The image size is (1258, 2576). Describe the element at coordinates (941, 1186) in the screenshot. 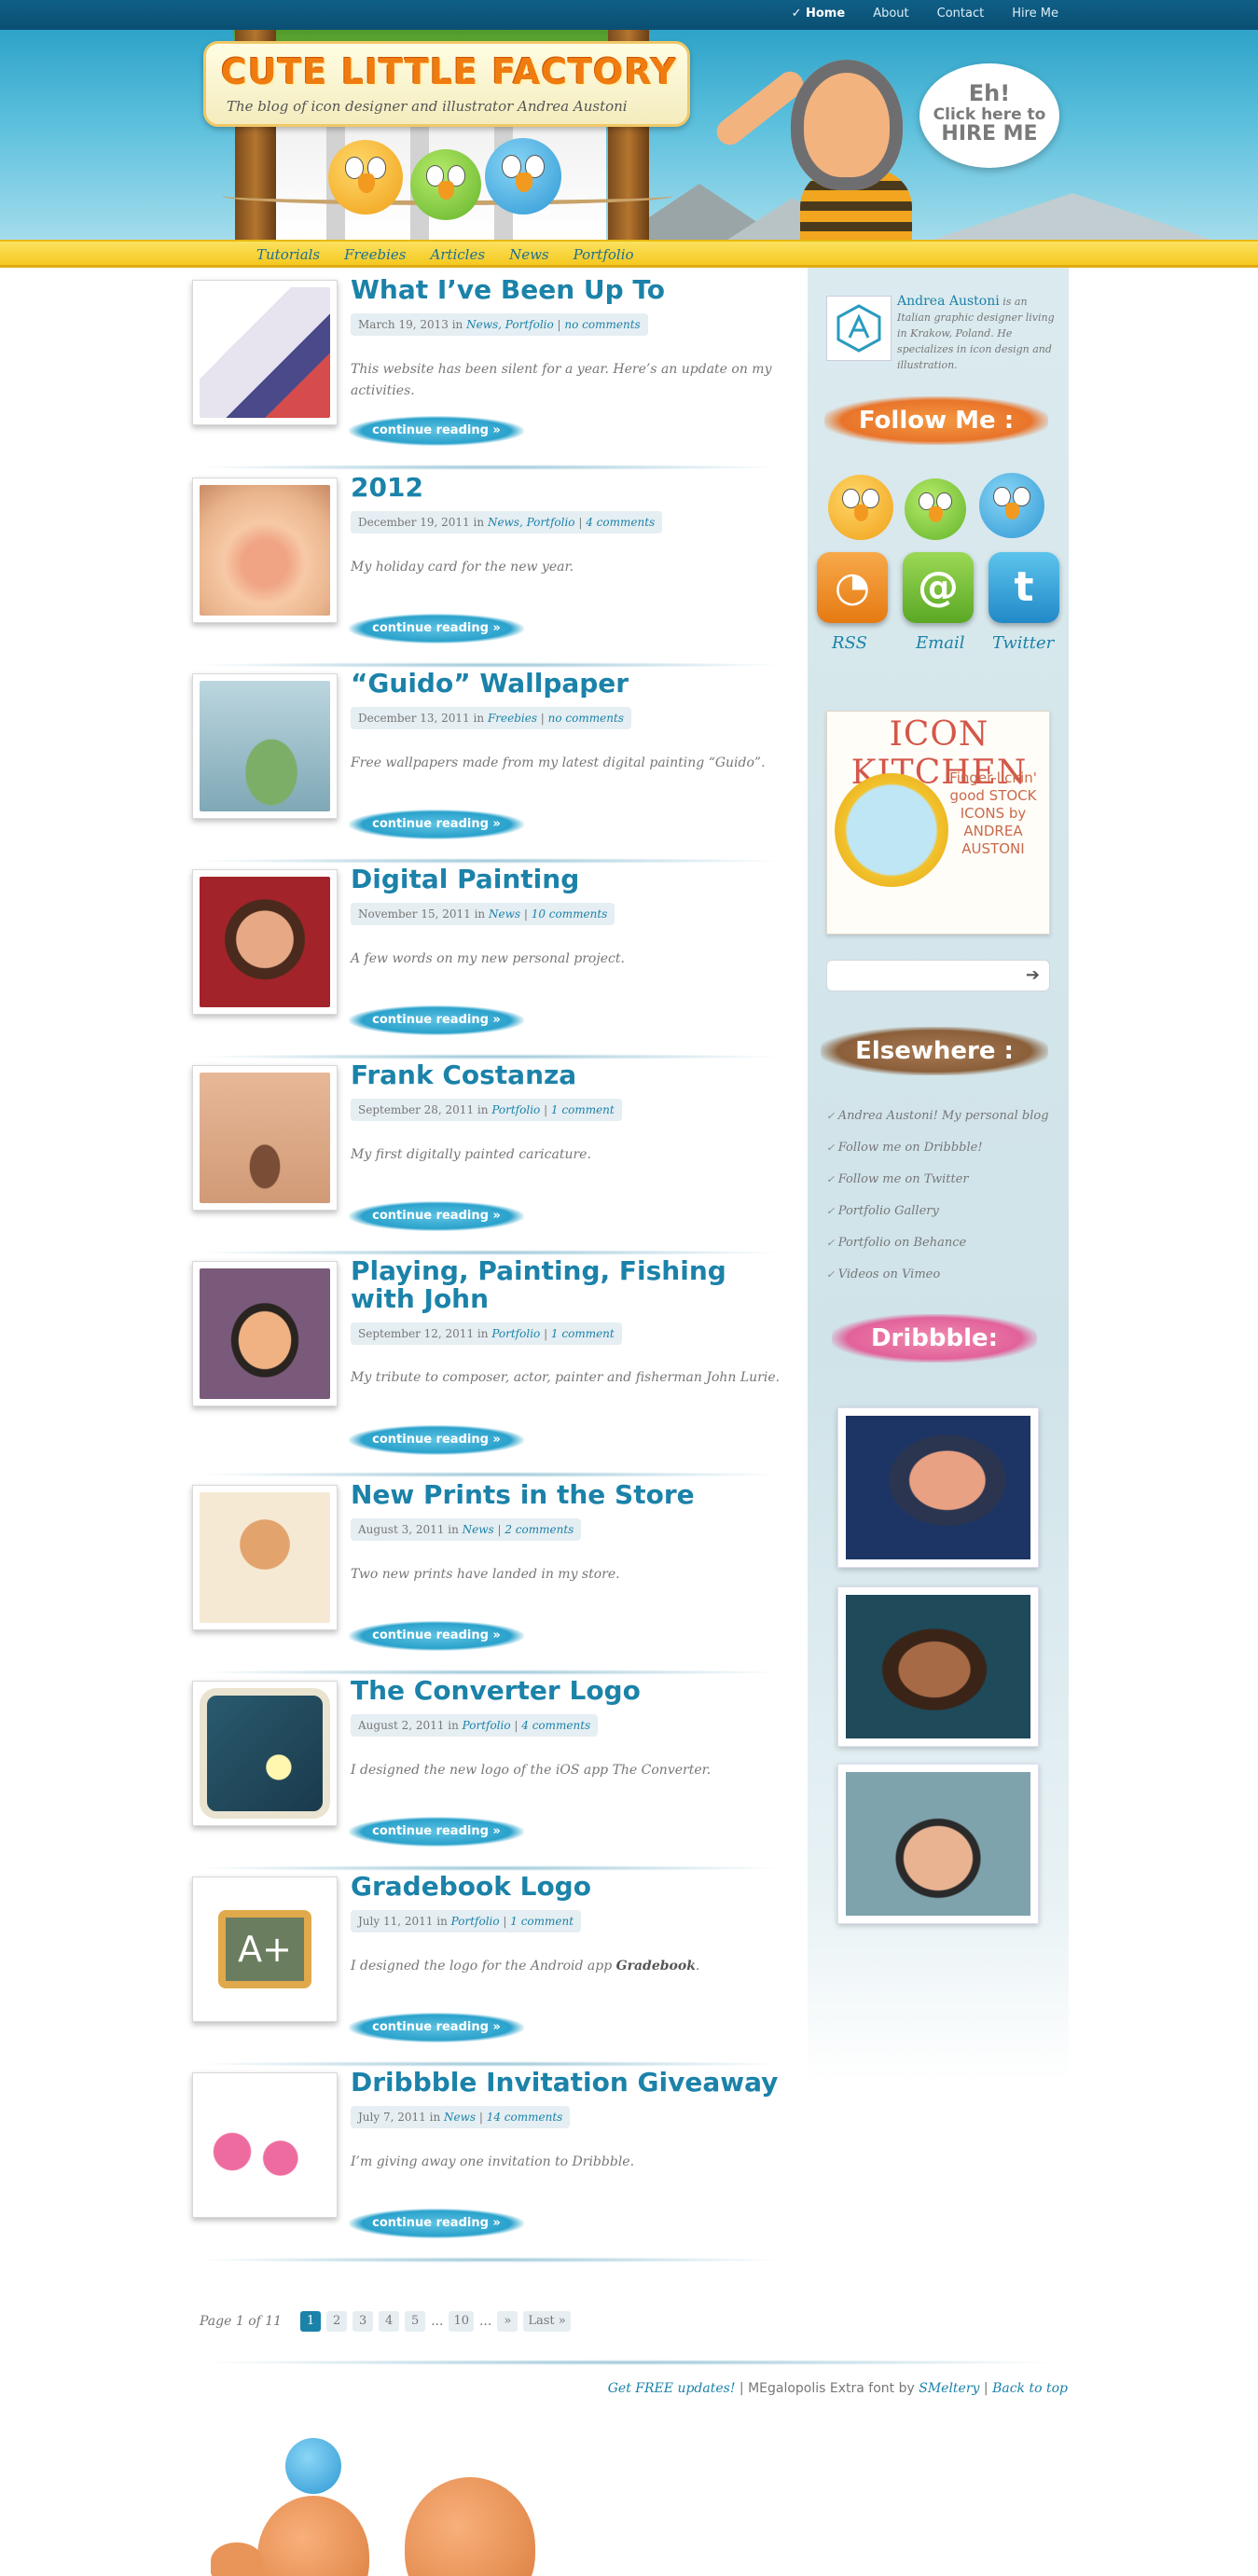

I see `link-twitter: Follow me on Twitter` at that location.